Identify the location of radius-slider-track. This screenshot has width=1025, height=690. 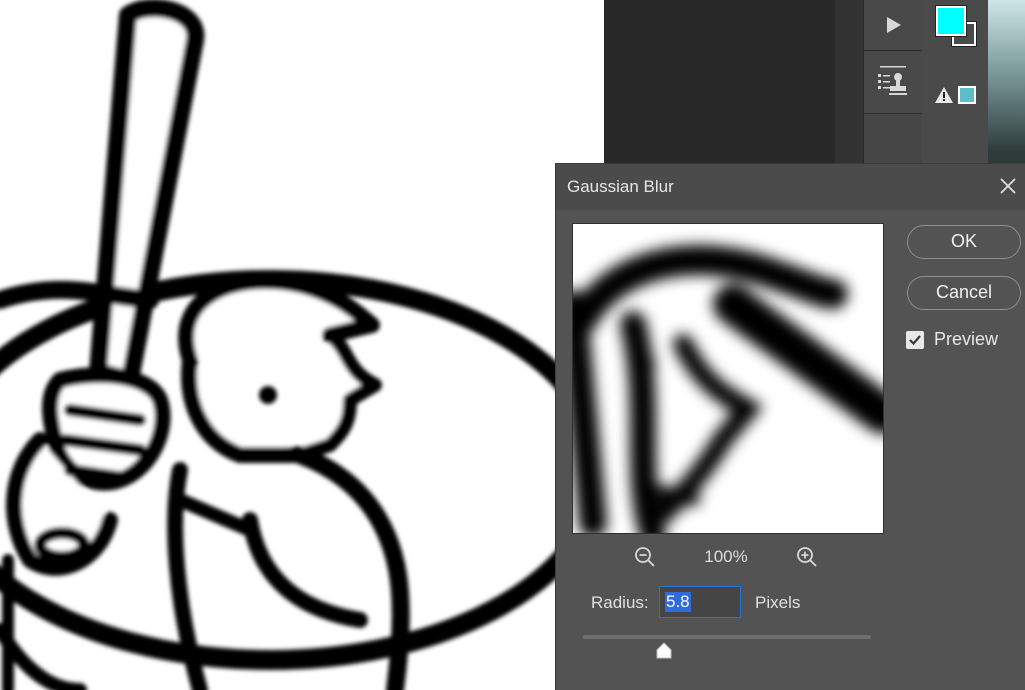
(727, 637).